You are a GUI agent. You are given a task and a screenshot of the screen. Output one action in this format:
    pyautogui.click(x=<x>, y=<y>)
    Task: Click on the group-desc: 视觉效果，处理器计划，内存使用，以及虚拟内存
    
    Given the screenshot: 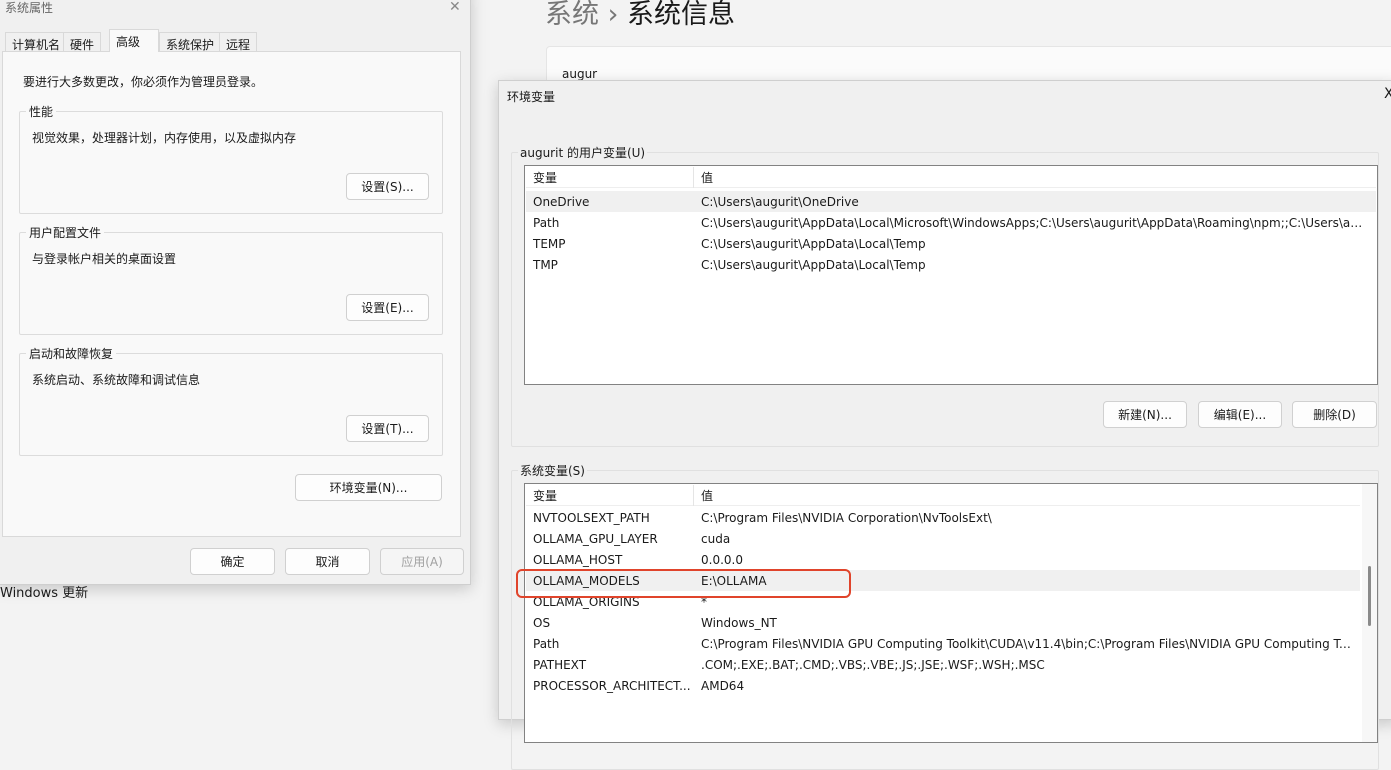 What is the action you would take?
    pyautogui.click(x=164, y=138)
    